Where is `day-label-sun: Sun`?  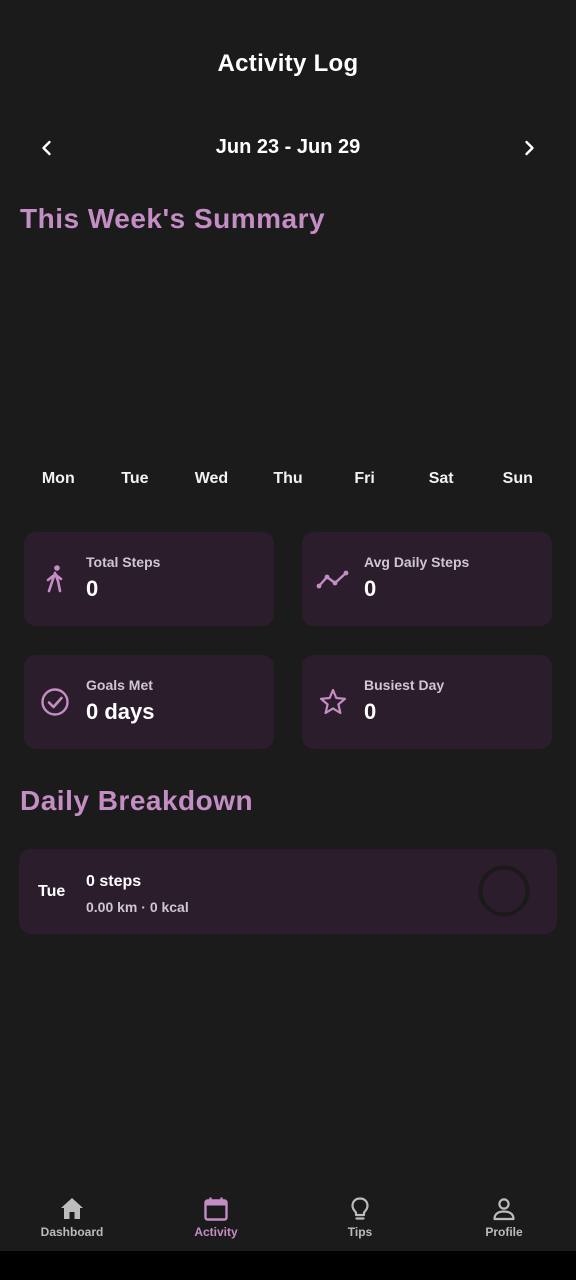 day-label-sun: Sun is located at coordinates (517, 478).